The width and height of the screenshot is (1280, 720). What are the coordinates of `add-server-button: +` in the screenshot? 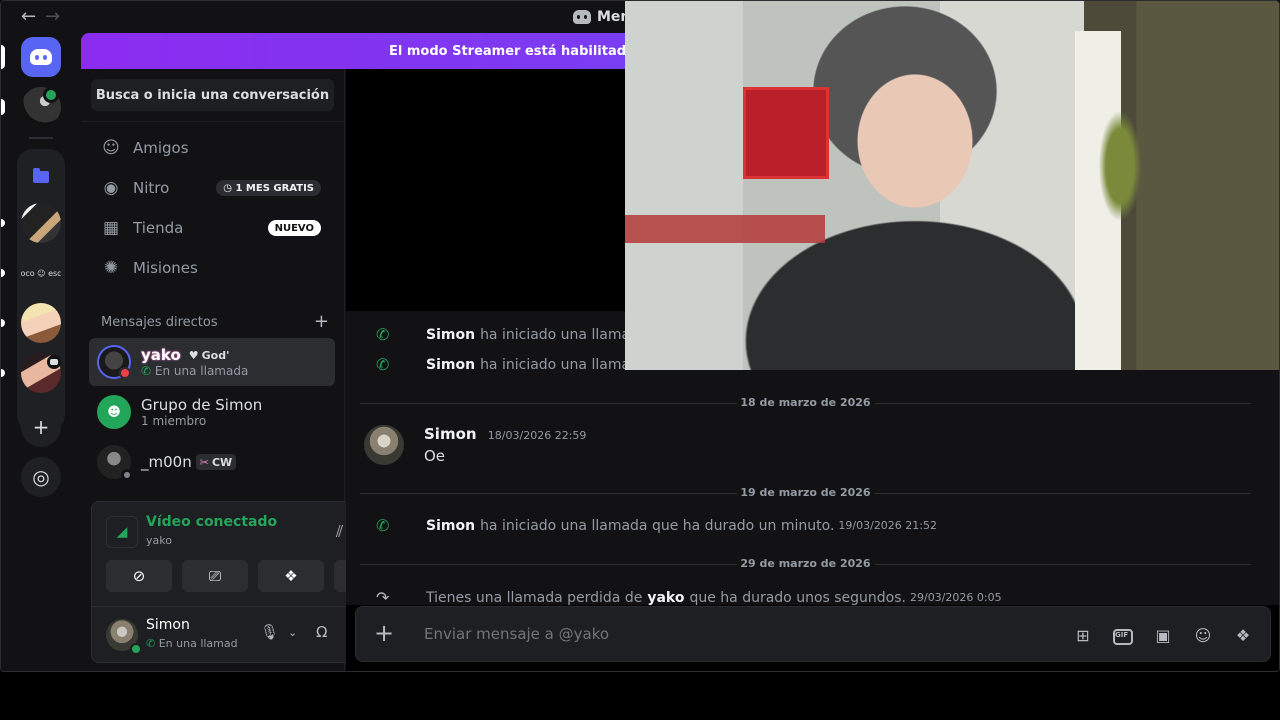 It's located at (41, 427).